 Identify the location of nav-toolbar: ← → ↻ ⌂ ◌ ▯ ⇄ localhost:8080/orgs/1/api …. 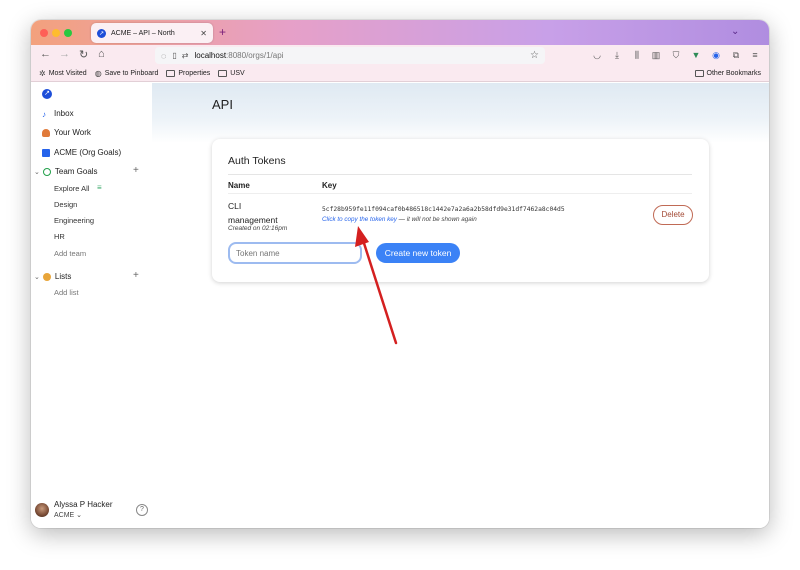
(400, 55).